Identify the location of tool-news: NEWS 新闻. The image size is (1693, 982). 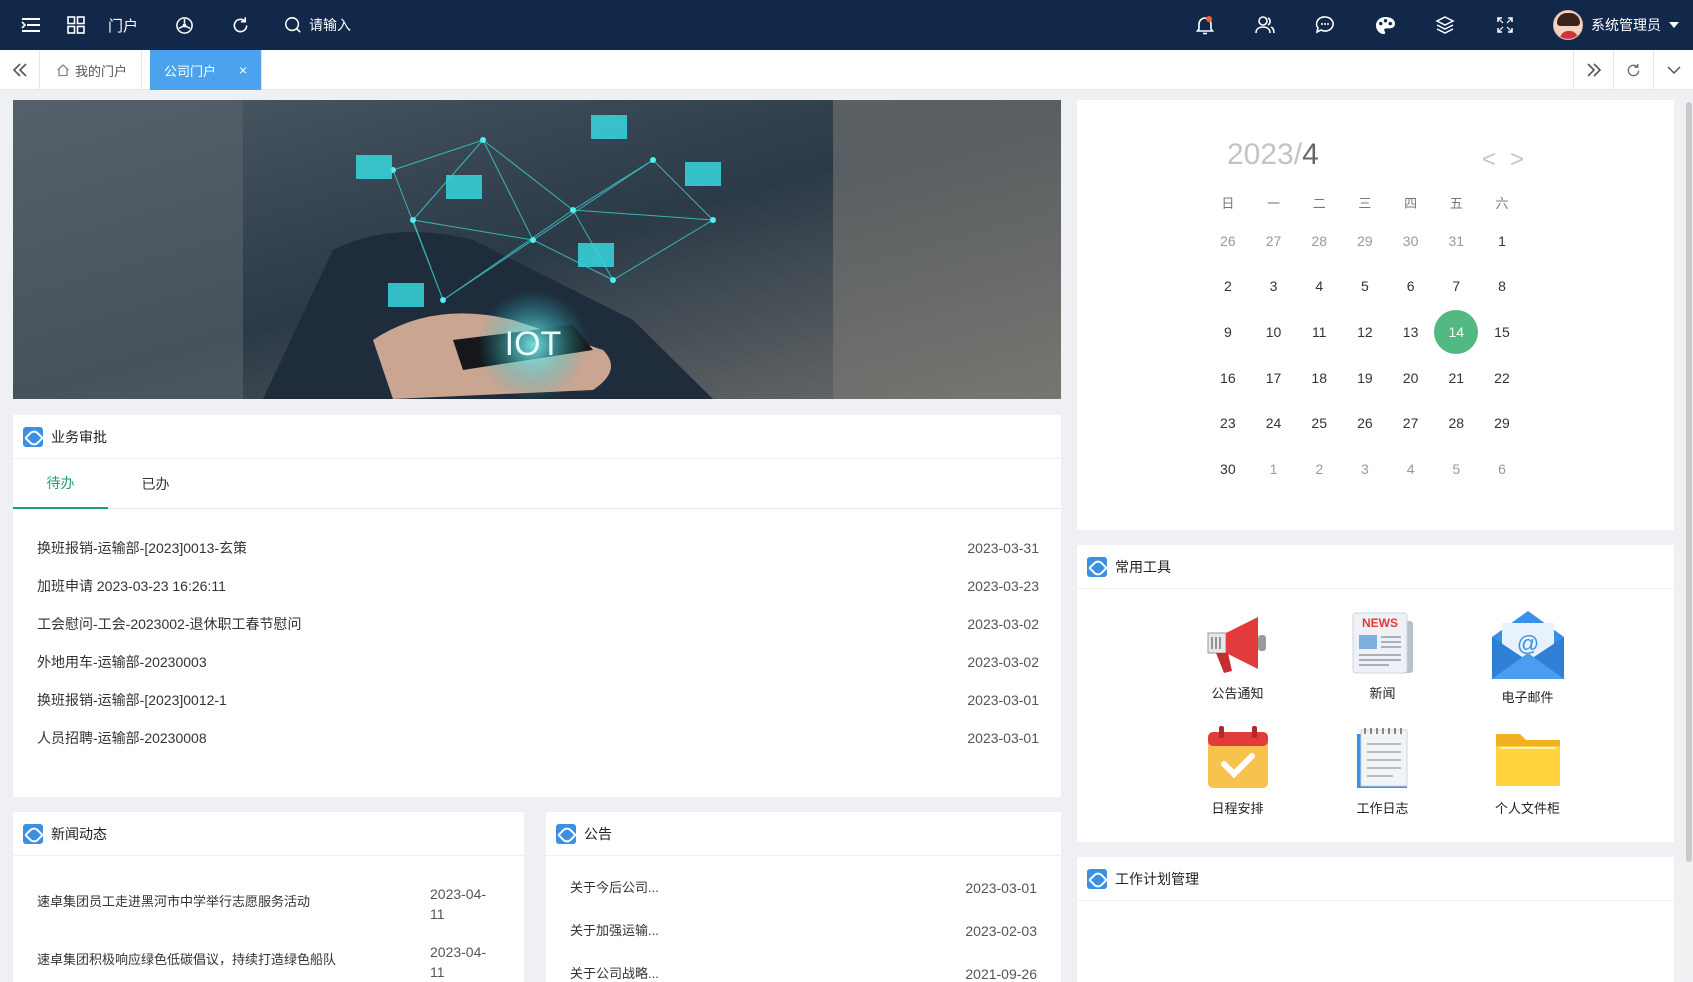
(1382, 657).